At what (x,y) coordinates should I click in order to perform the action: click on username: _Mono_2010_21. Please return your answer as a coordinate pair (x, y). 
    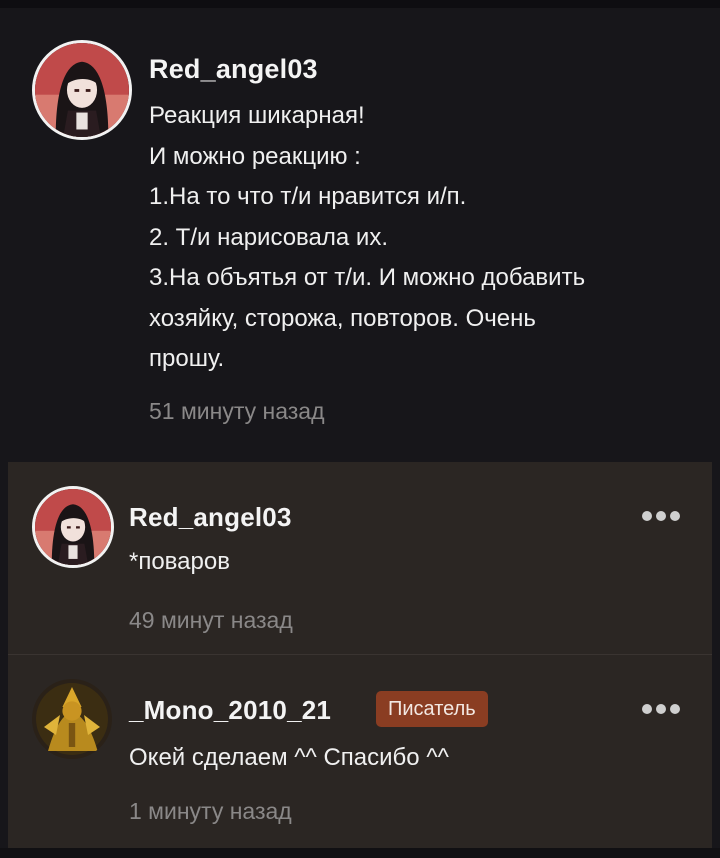
    Looking at the image, I should click on (230, 710).